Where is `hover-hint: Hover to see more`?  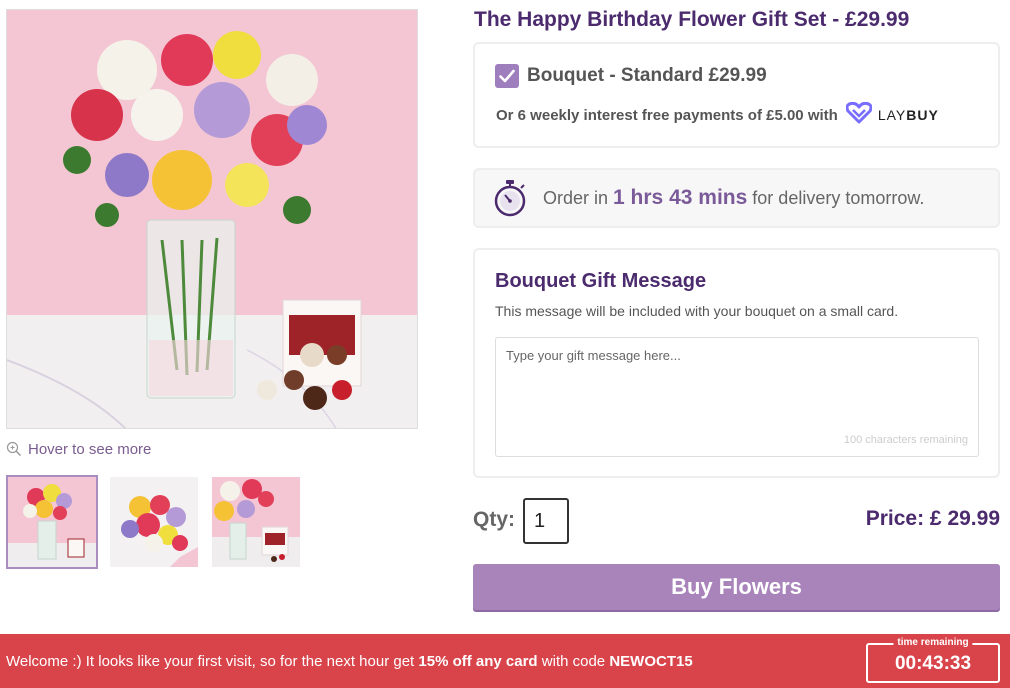 hover-hint: Hover to see more is located at coordinates (78, 449).